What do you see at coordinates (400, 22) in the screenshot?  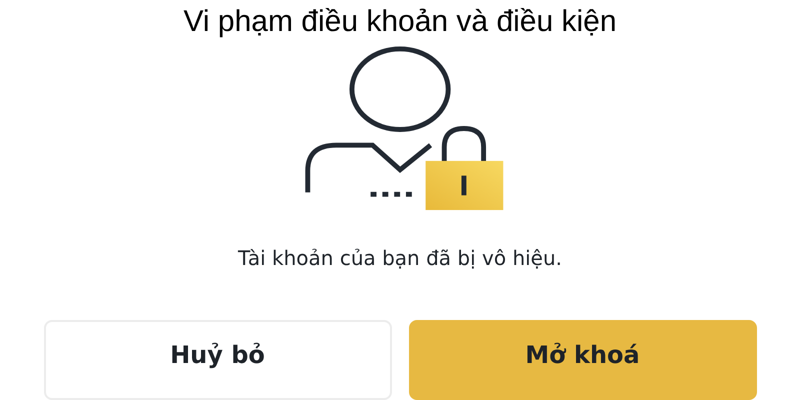 I see `dialog-title: Vi phạm điều khoản và điều kiện` at bounding box center [400, 22].